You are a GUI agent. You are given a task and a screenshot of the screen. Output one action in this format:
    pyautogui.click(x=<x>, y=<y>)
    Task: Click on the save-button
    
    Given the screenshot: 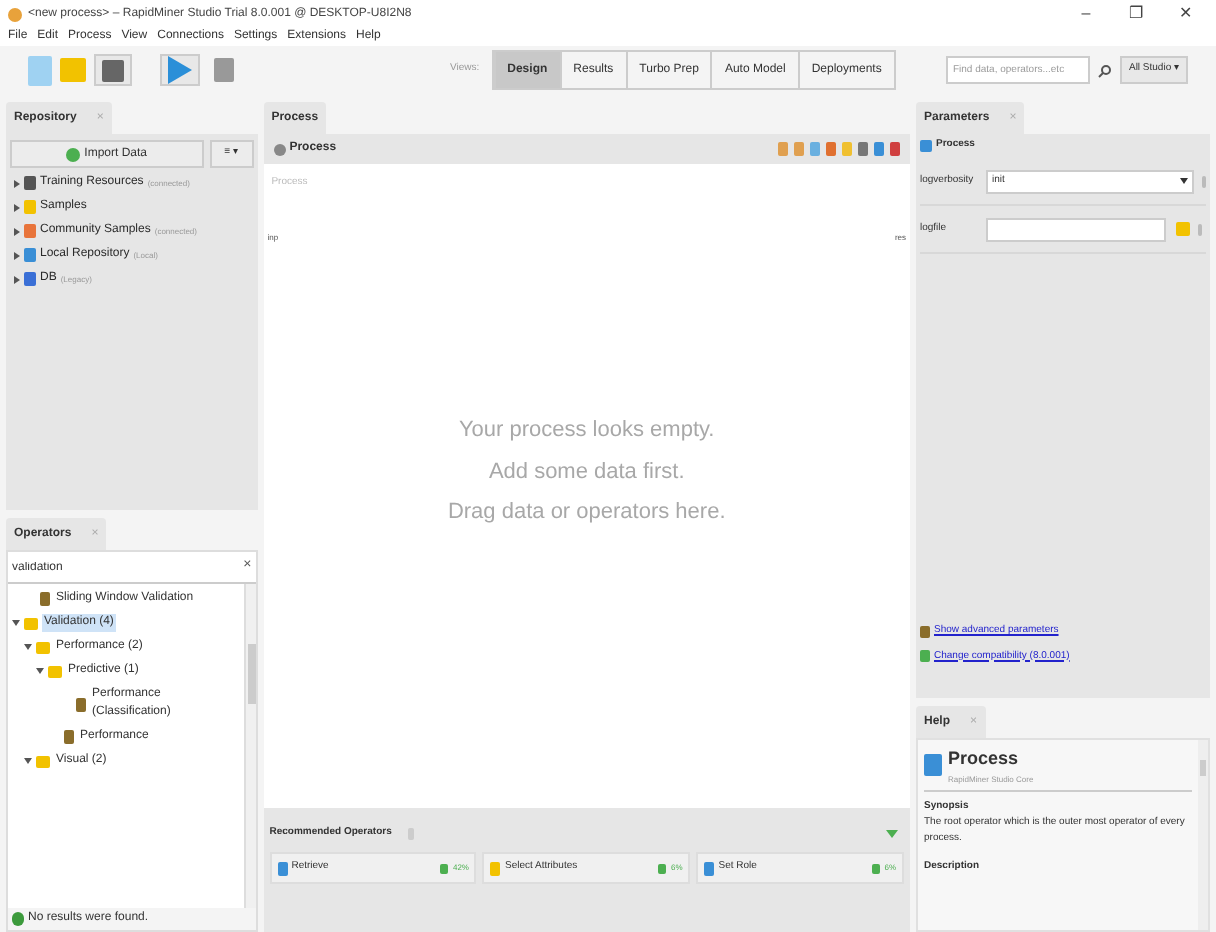 What is the action you would take?
    pyautogui.click(x=113, y=70)
    